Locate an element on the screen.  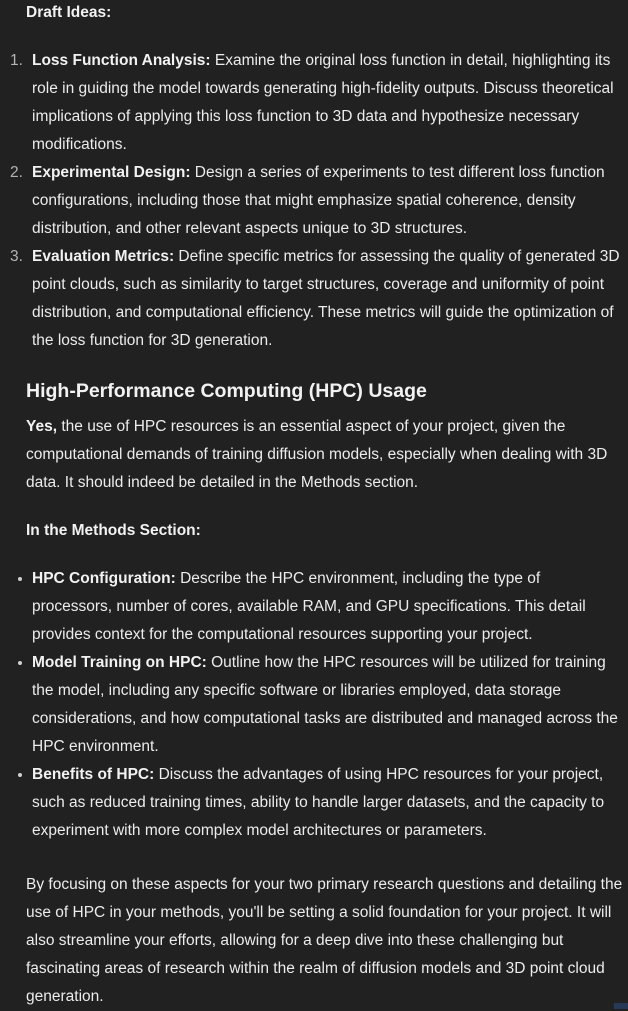
hpc-section-heading: High-Performance Computing (HPC) Usage is located at coordinates (226, 391).